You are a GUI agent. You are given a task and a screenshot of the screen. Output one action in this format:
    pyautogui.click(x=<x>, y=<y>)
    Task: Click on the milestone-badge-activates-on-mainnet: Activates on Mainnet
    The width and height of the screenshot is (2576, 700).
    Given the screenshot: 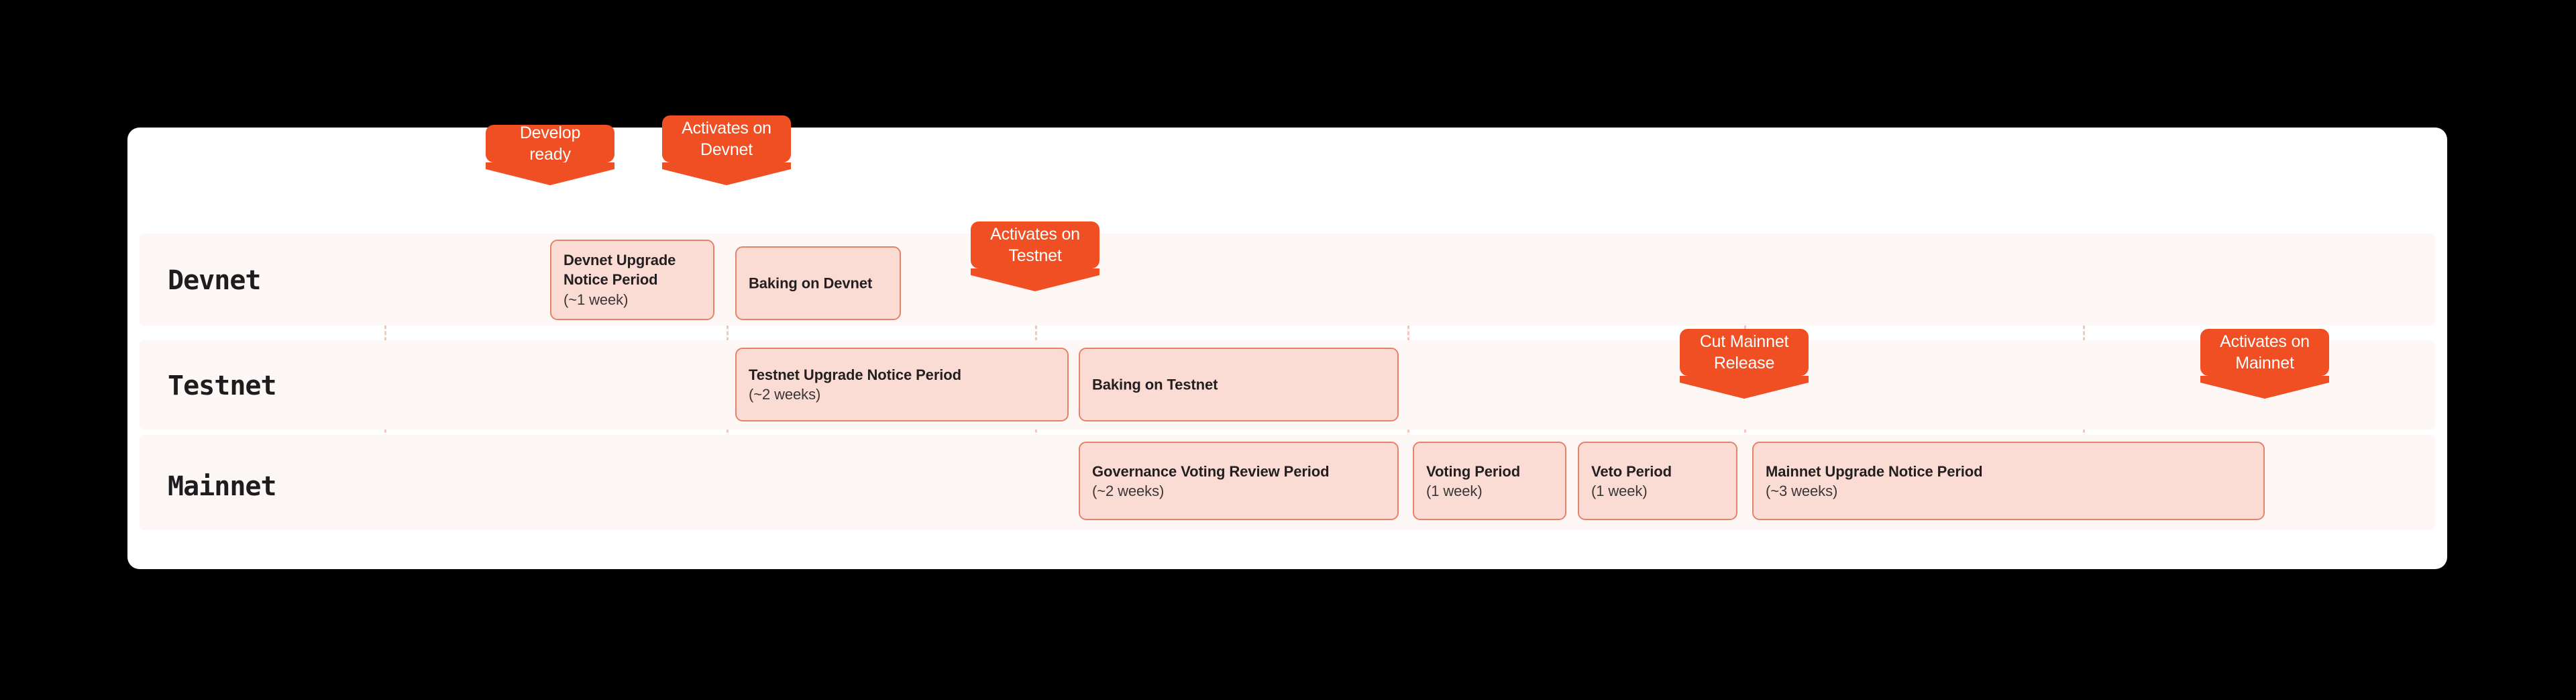 What is the action you would take?
    pyautogui.click(x=2264, y=364)
    